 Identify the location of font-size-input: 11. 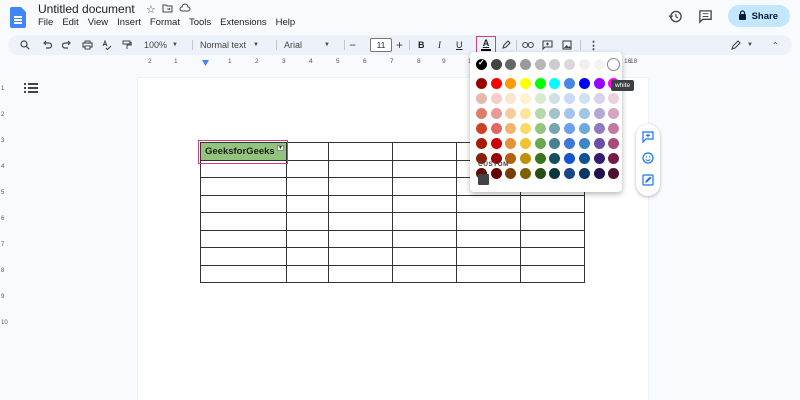
(381, 45).